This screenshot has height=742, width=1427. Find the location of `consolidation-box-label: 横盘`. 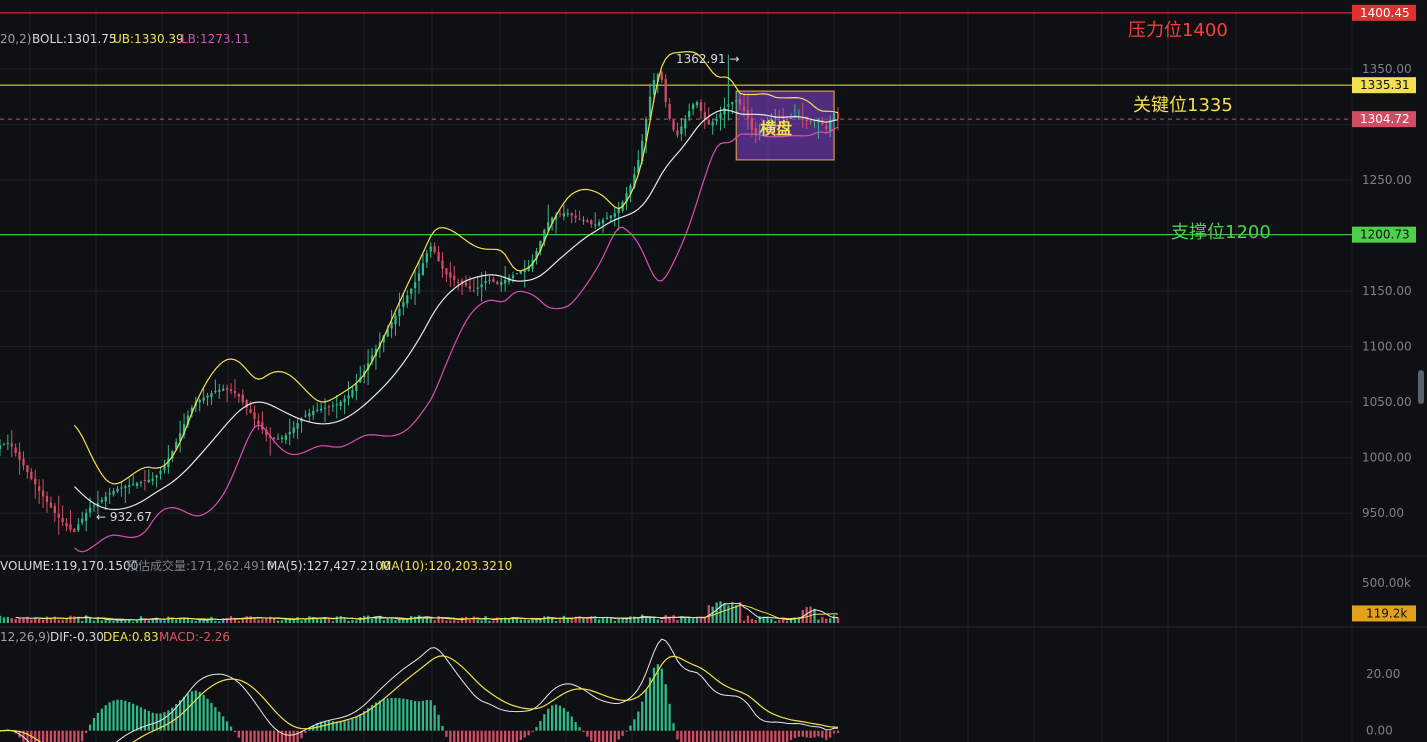

consolidation-box-label: 横盘 is located at coordinates (776, 128).